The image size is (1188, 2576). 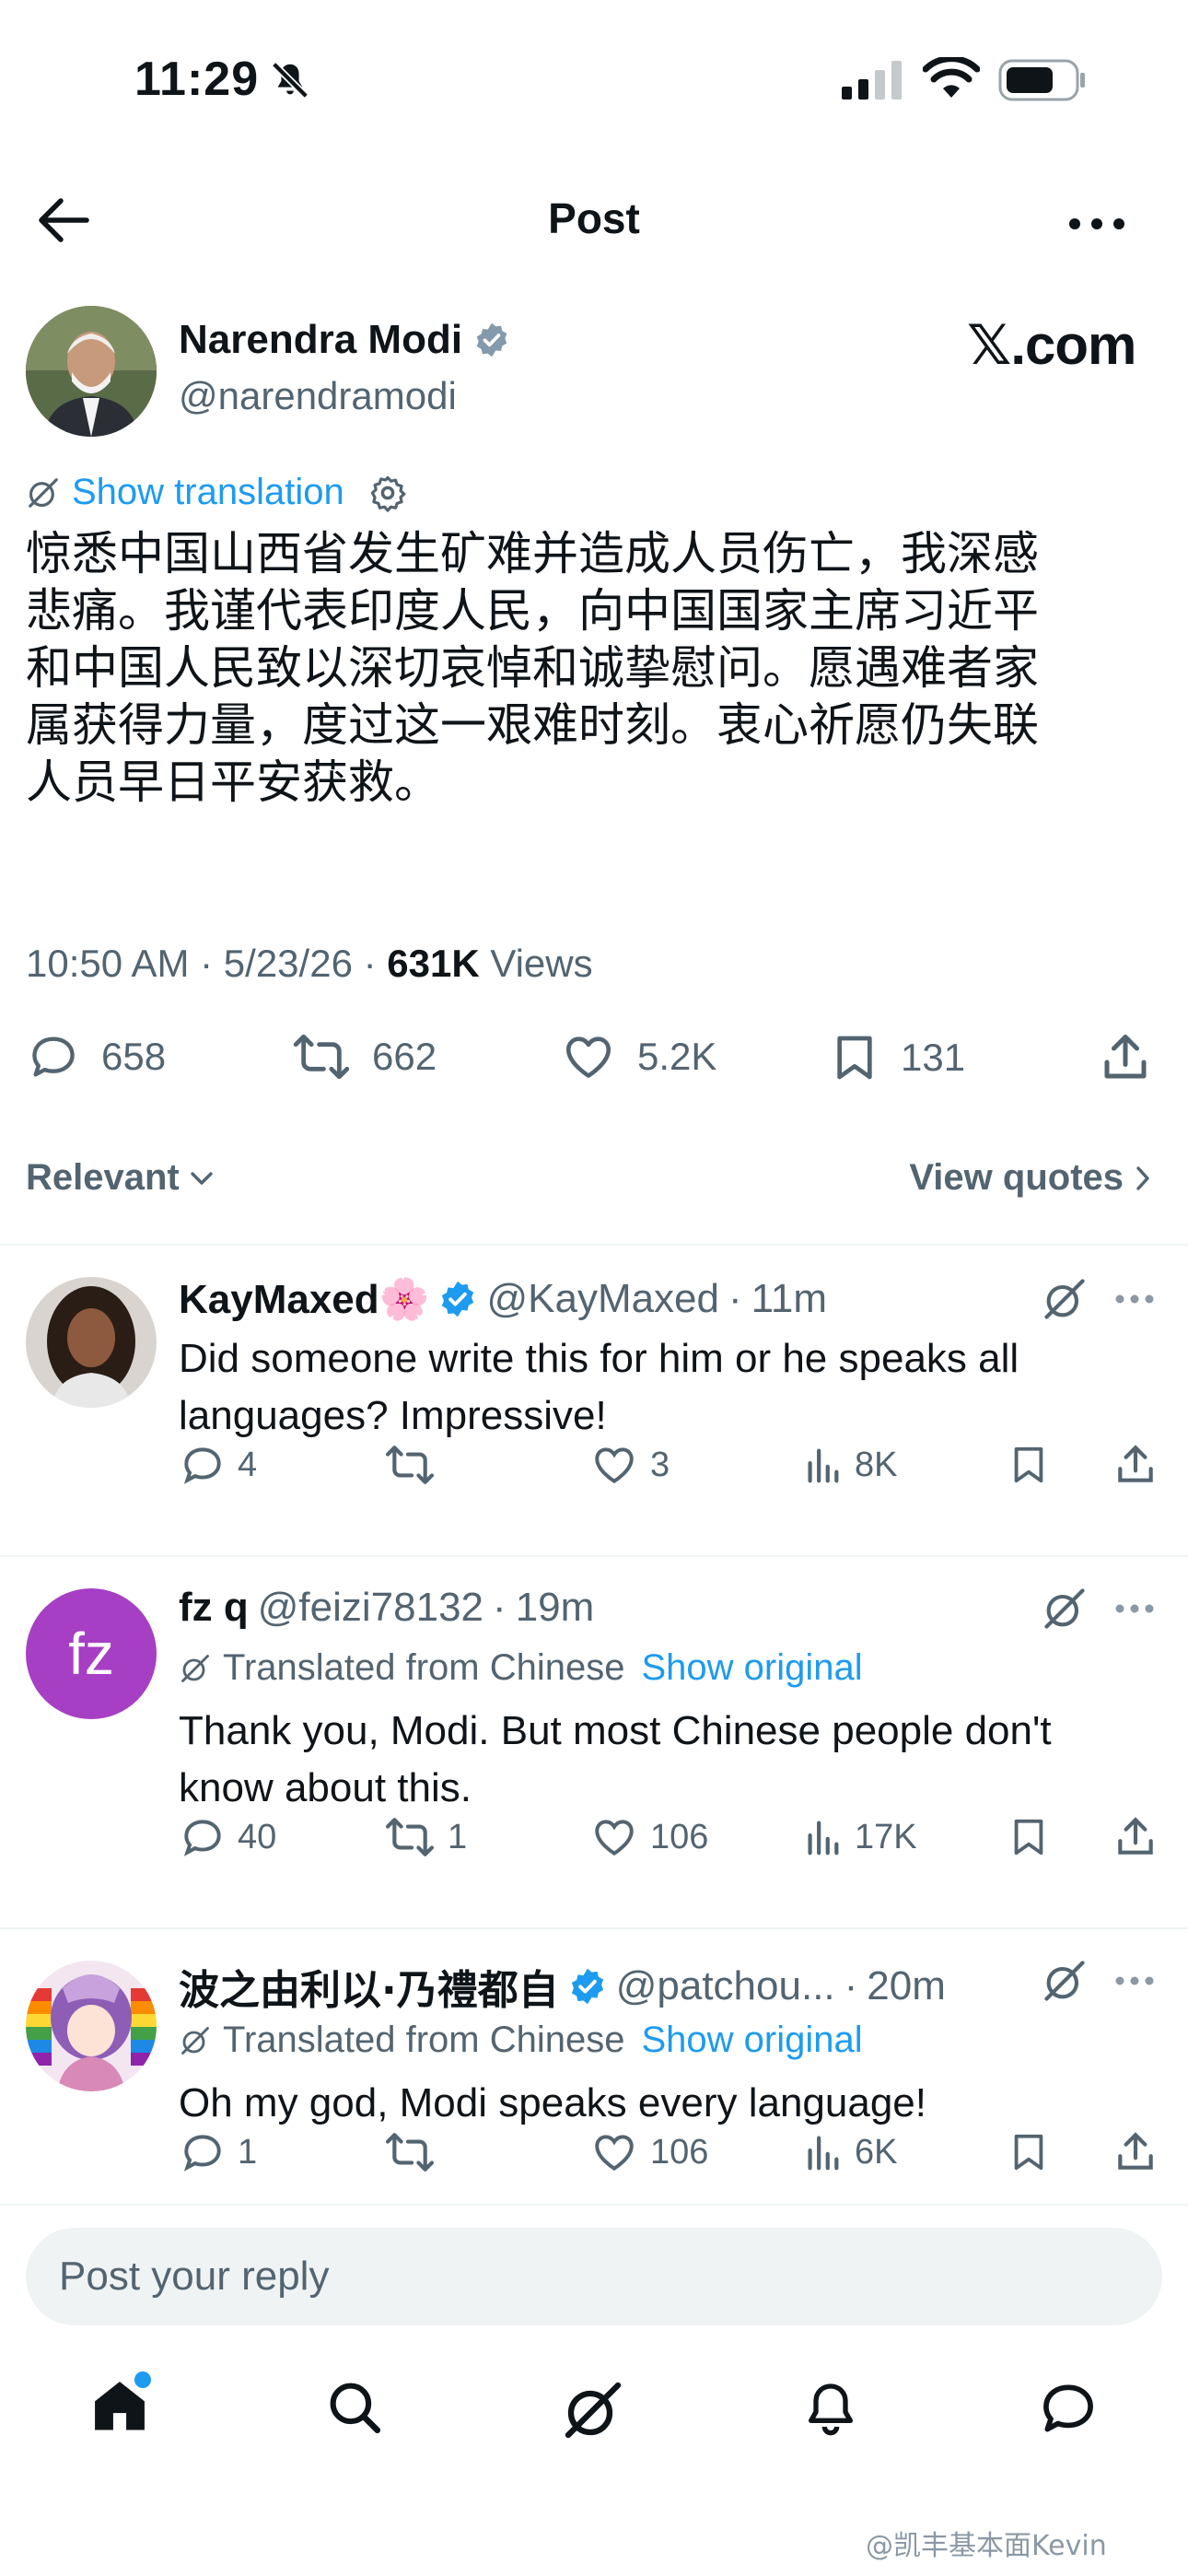 What do you see at coordinates (593, 2410) in the screenshot?
I see `nav-grok` at bounding box center [593, 2410].